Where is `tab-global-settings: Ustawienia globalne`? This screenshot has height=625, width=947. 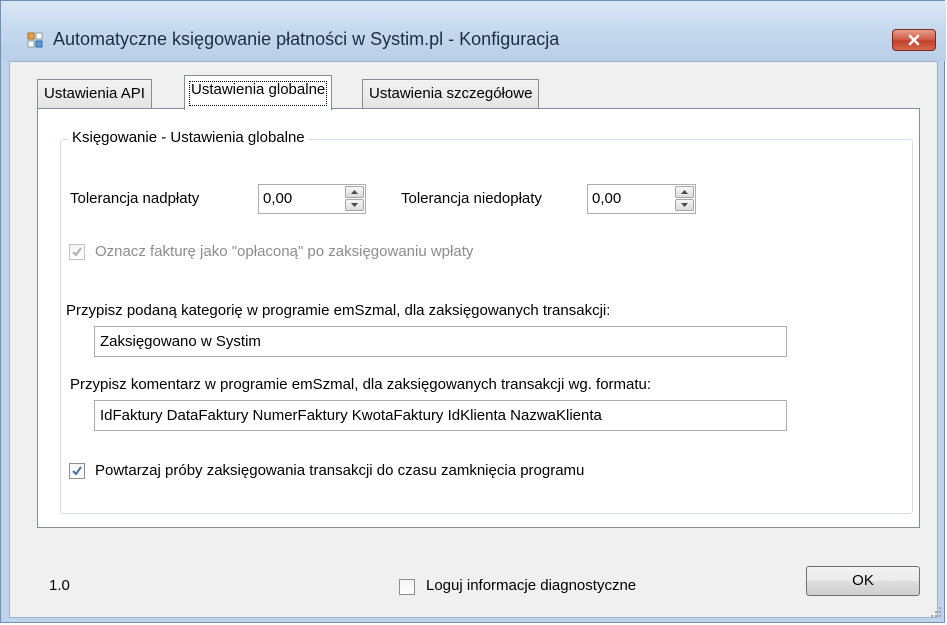 tab-global-settings: Ustawienia globalne is located at coordinates (258, 92).